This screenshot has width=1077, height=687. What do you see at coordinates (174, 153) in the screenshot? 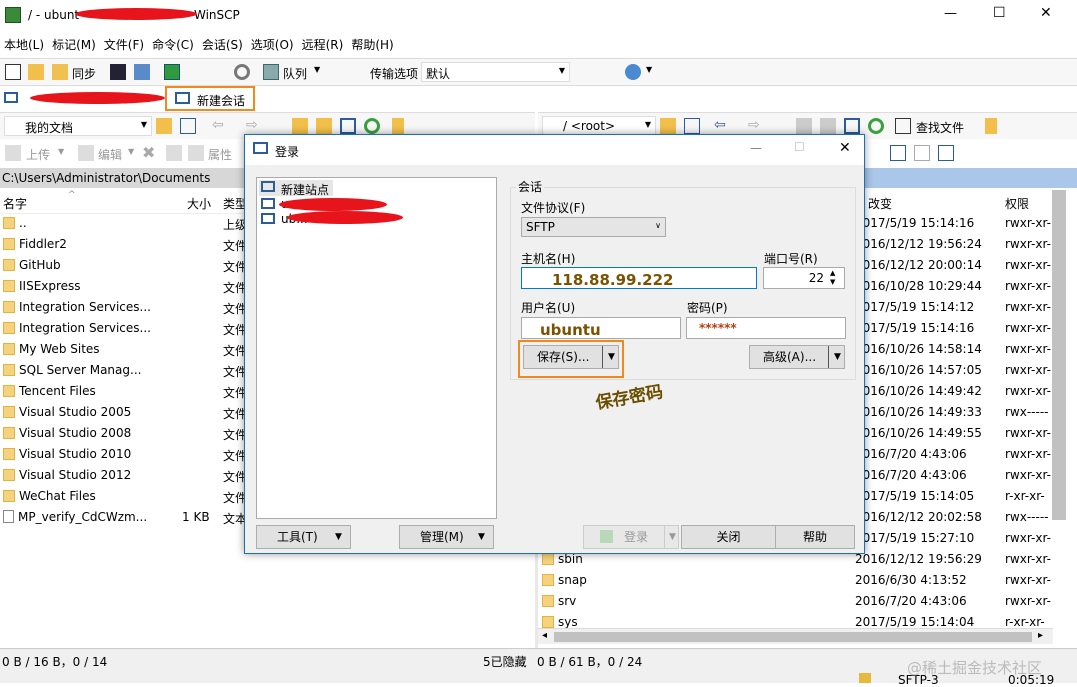
I see `rename-icon` at bounding box center [174, 153].